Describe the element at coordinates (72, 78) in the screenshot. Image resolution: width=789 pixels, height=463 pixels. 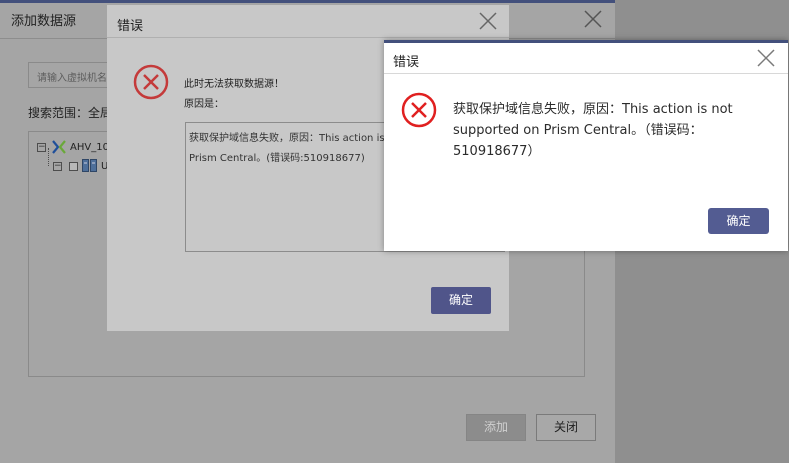
I see `search-placeholder: 请输入虚拟机名` at that location.